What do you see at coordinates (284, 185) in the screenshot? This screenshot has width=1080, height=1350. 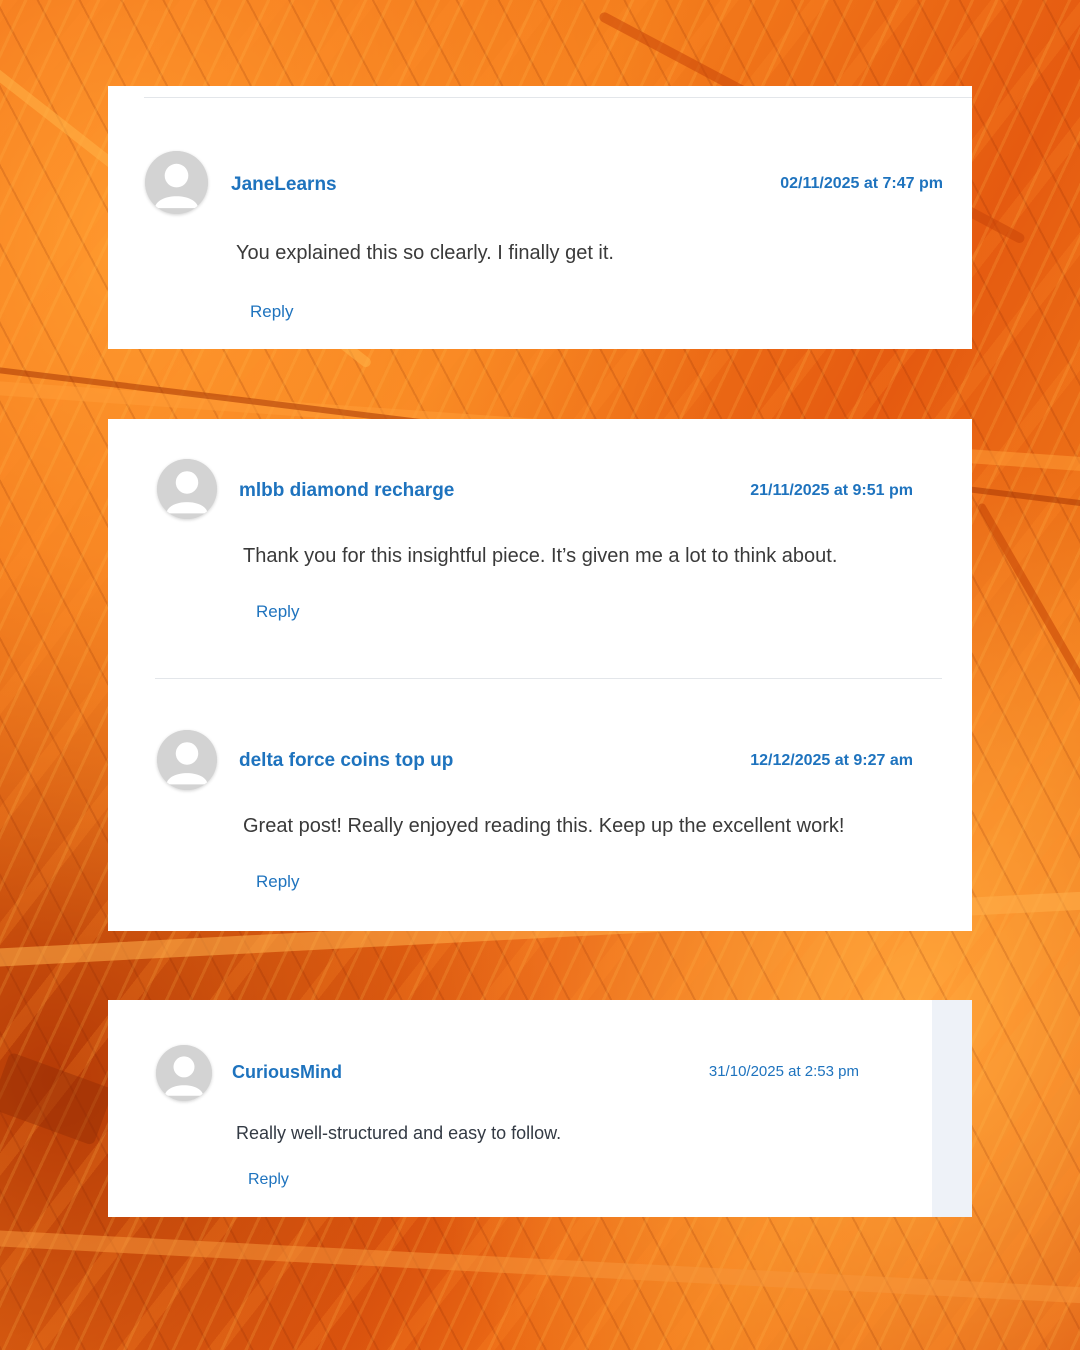 I see `comment-author-link: JaneLearns` at bounding box center [284, 185].